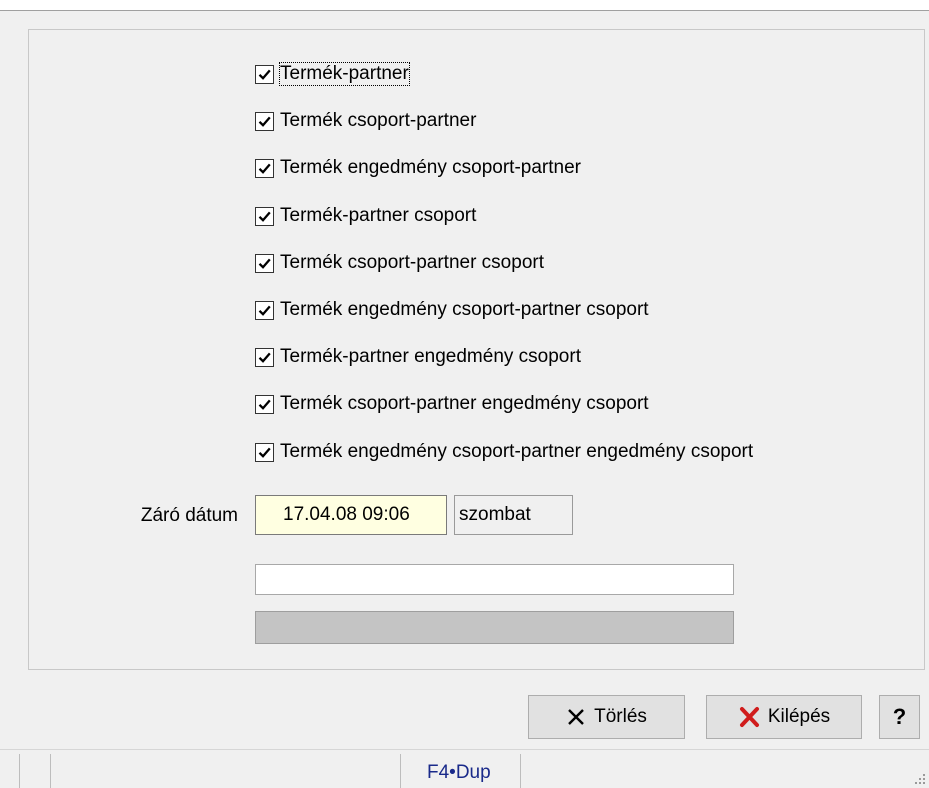  Describe the element at coordinates (430, 356) in the screenshot. I see `checkbox-label: Termék-partner engedmény csoport` at that location.